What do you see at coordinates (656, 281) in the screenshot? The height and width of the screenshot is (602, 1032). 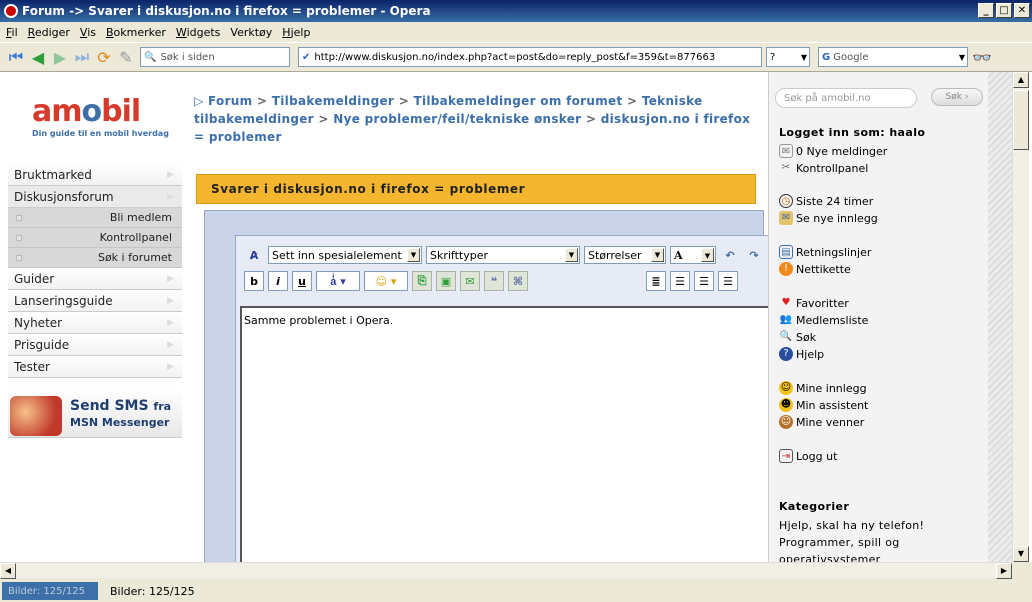 I see `list-icon: ≣` at bounding box center [656, 281].